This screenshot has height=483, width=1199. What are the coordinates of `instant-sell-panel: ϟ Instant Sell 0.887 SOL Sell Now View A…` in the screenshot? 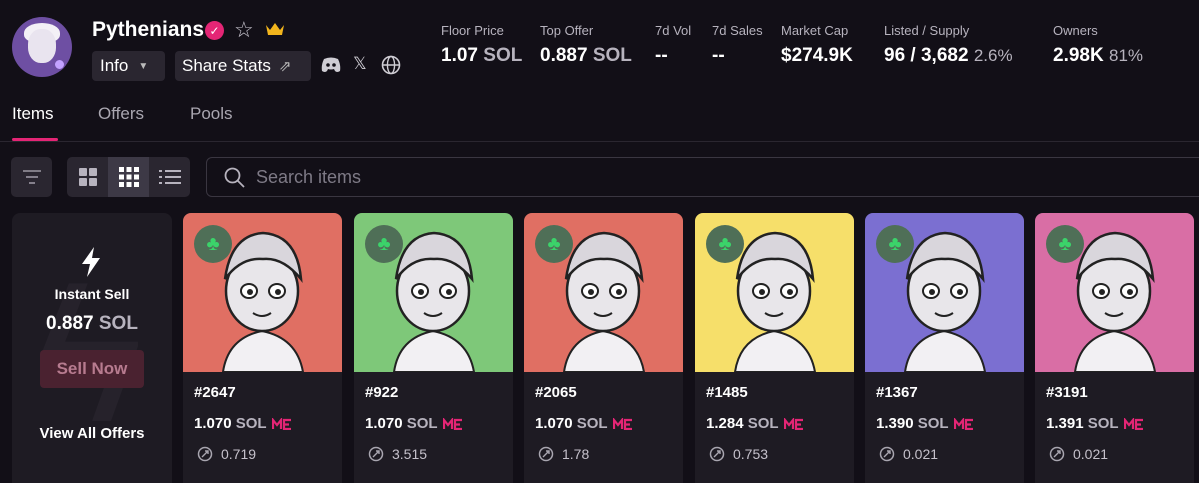 It's located at (92, 348).